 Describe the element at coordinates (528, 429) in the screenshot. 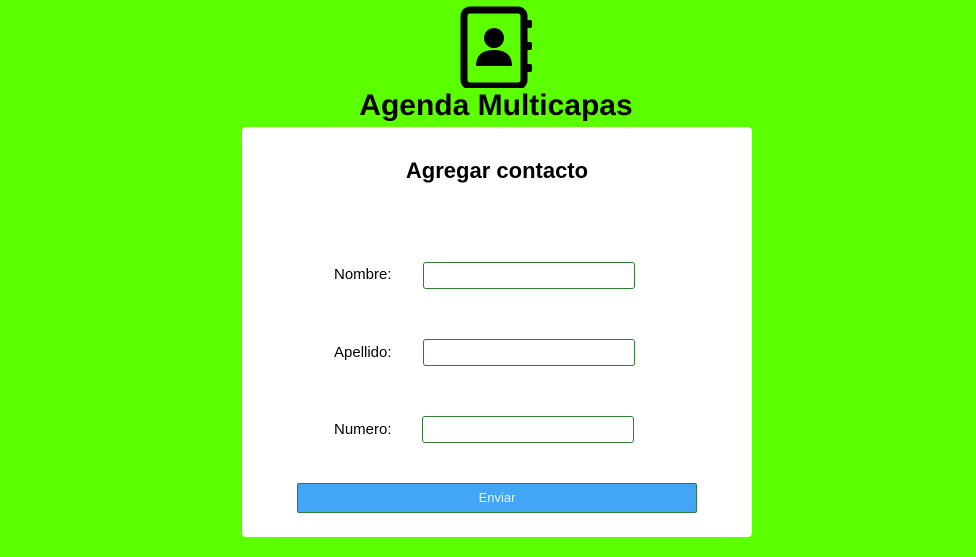

I see `numero-input` at that location.